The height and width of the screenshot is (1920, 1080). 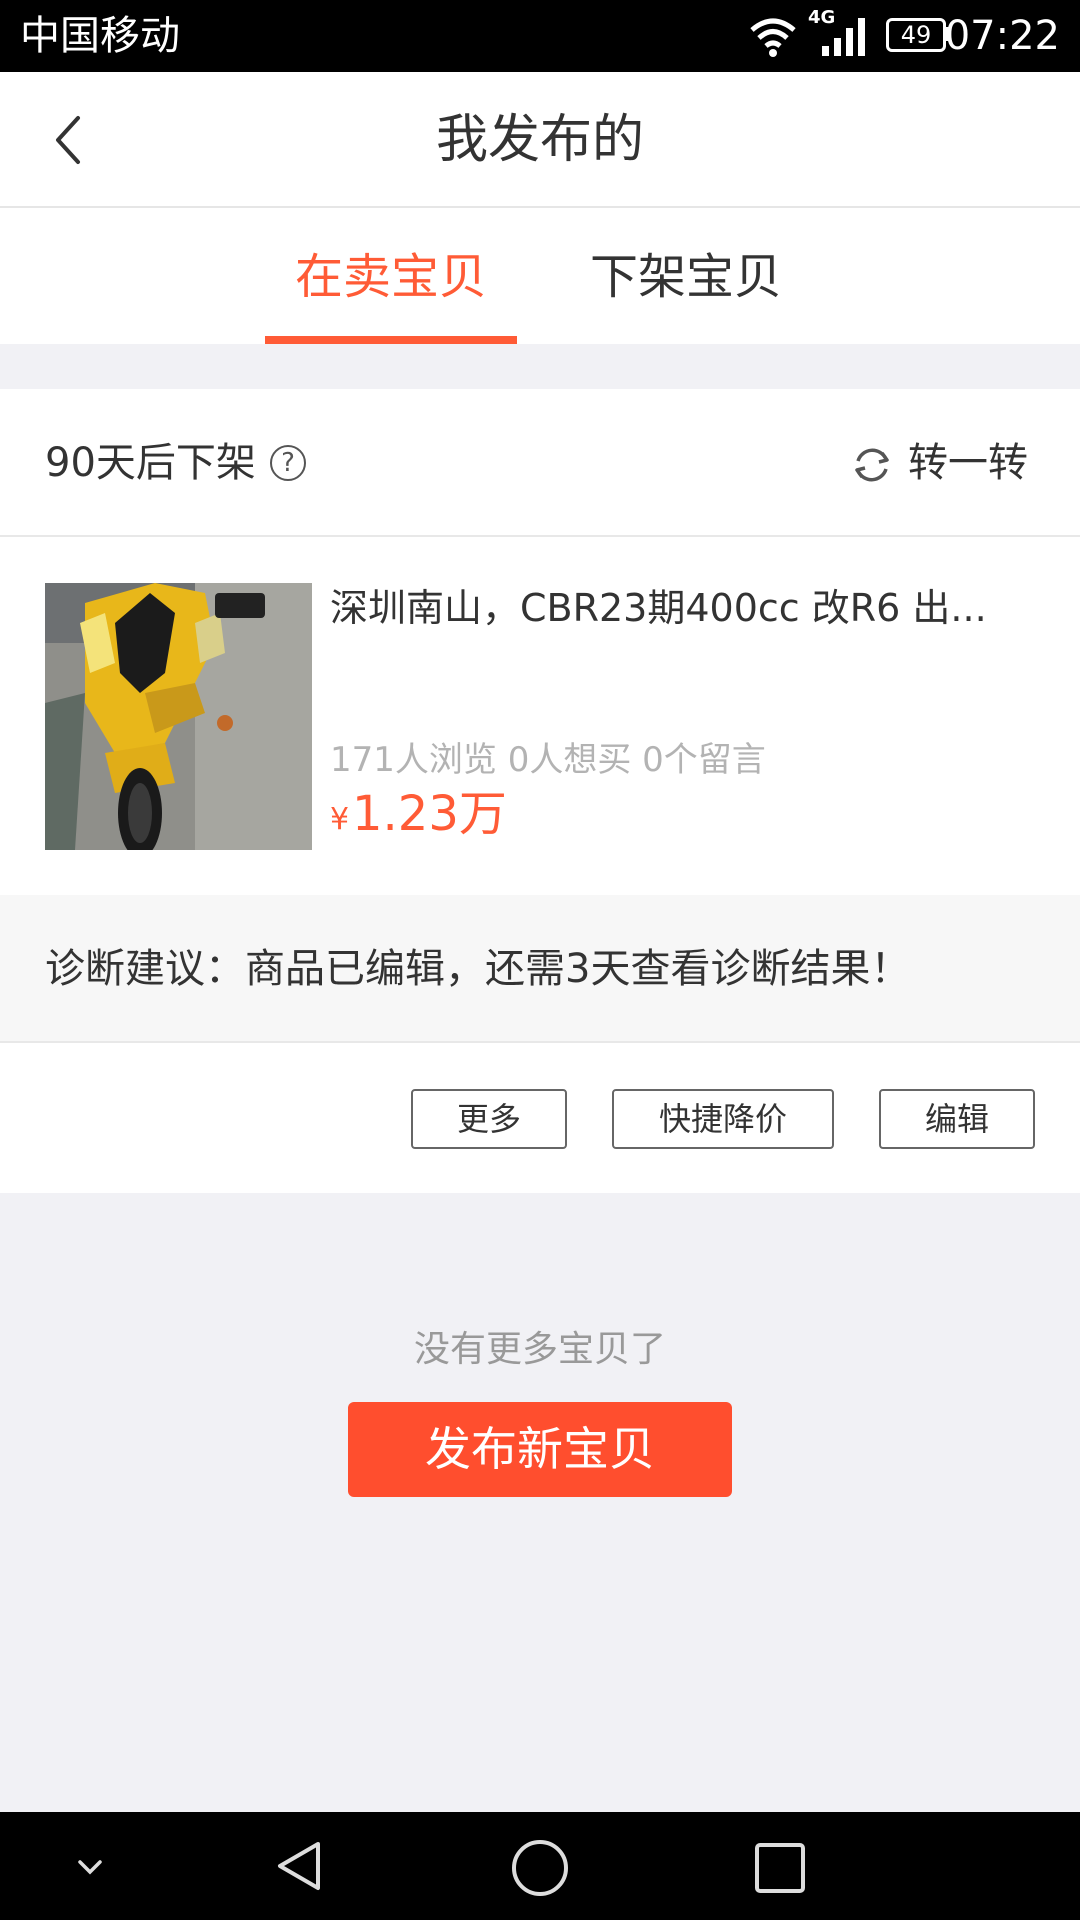 What do you see at coordinates (548, 760) in the screenshot?
I see `item-stats: 171人浏览 0人想买 0个留言` at bounding box center [548, 760].